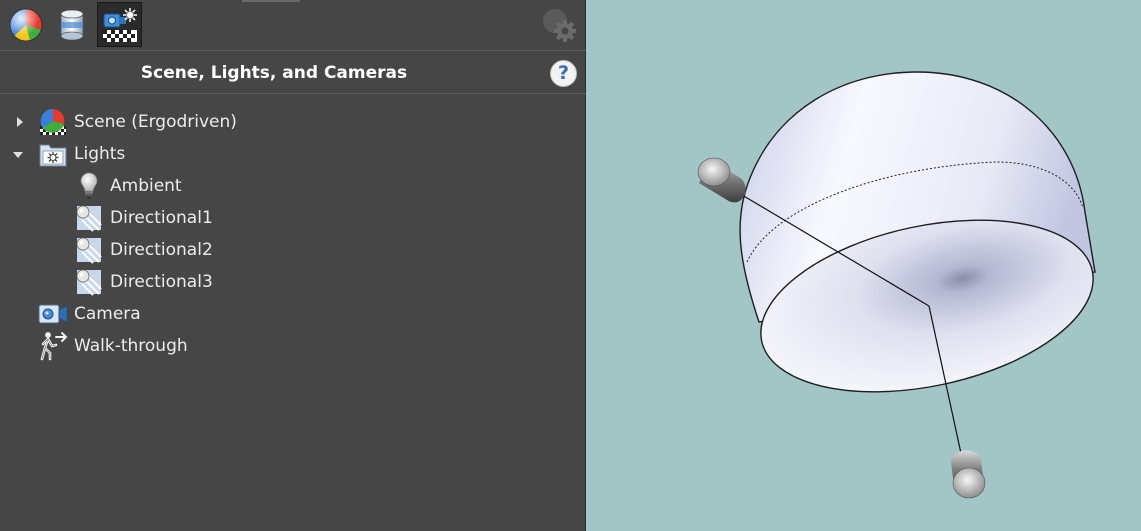 This screenshot has width=1141, height=531. What do you see at coordinates (20, 122) in the screenshot?
I see `expand-arrow-icon` at bounding box center [20, 122].